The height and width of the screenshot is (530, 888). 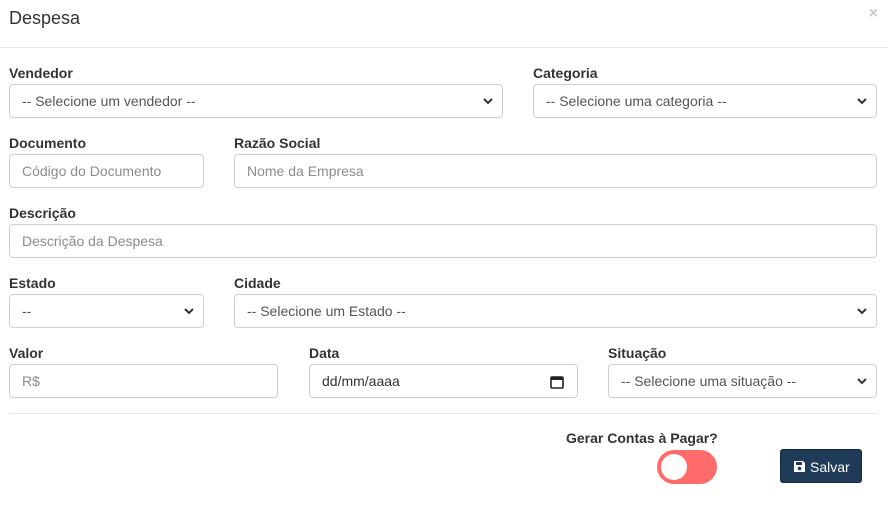 I want to click on categoria-label: Categoria, so click(x=565, y=73).